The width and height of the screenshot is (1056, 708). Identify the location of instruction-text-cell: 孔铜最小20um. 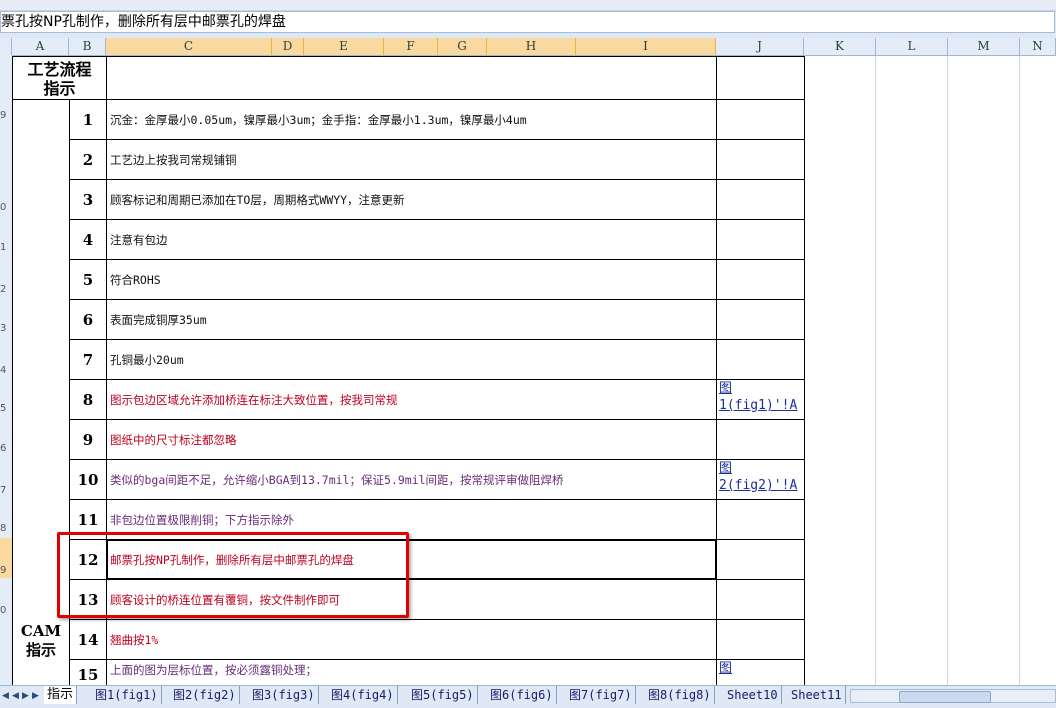
(411, 359).